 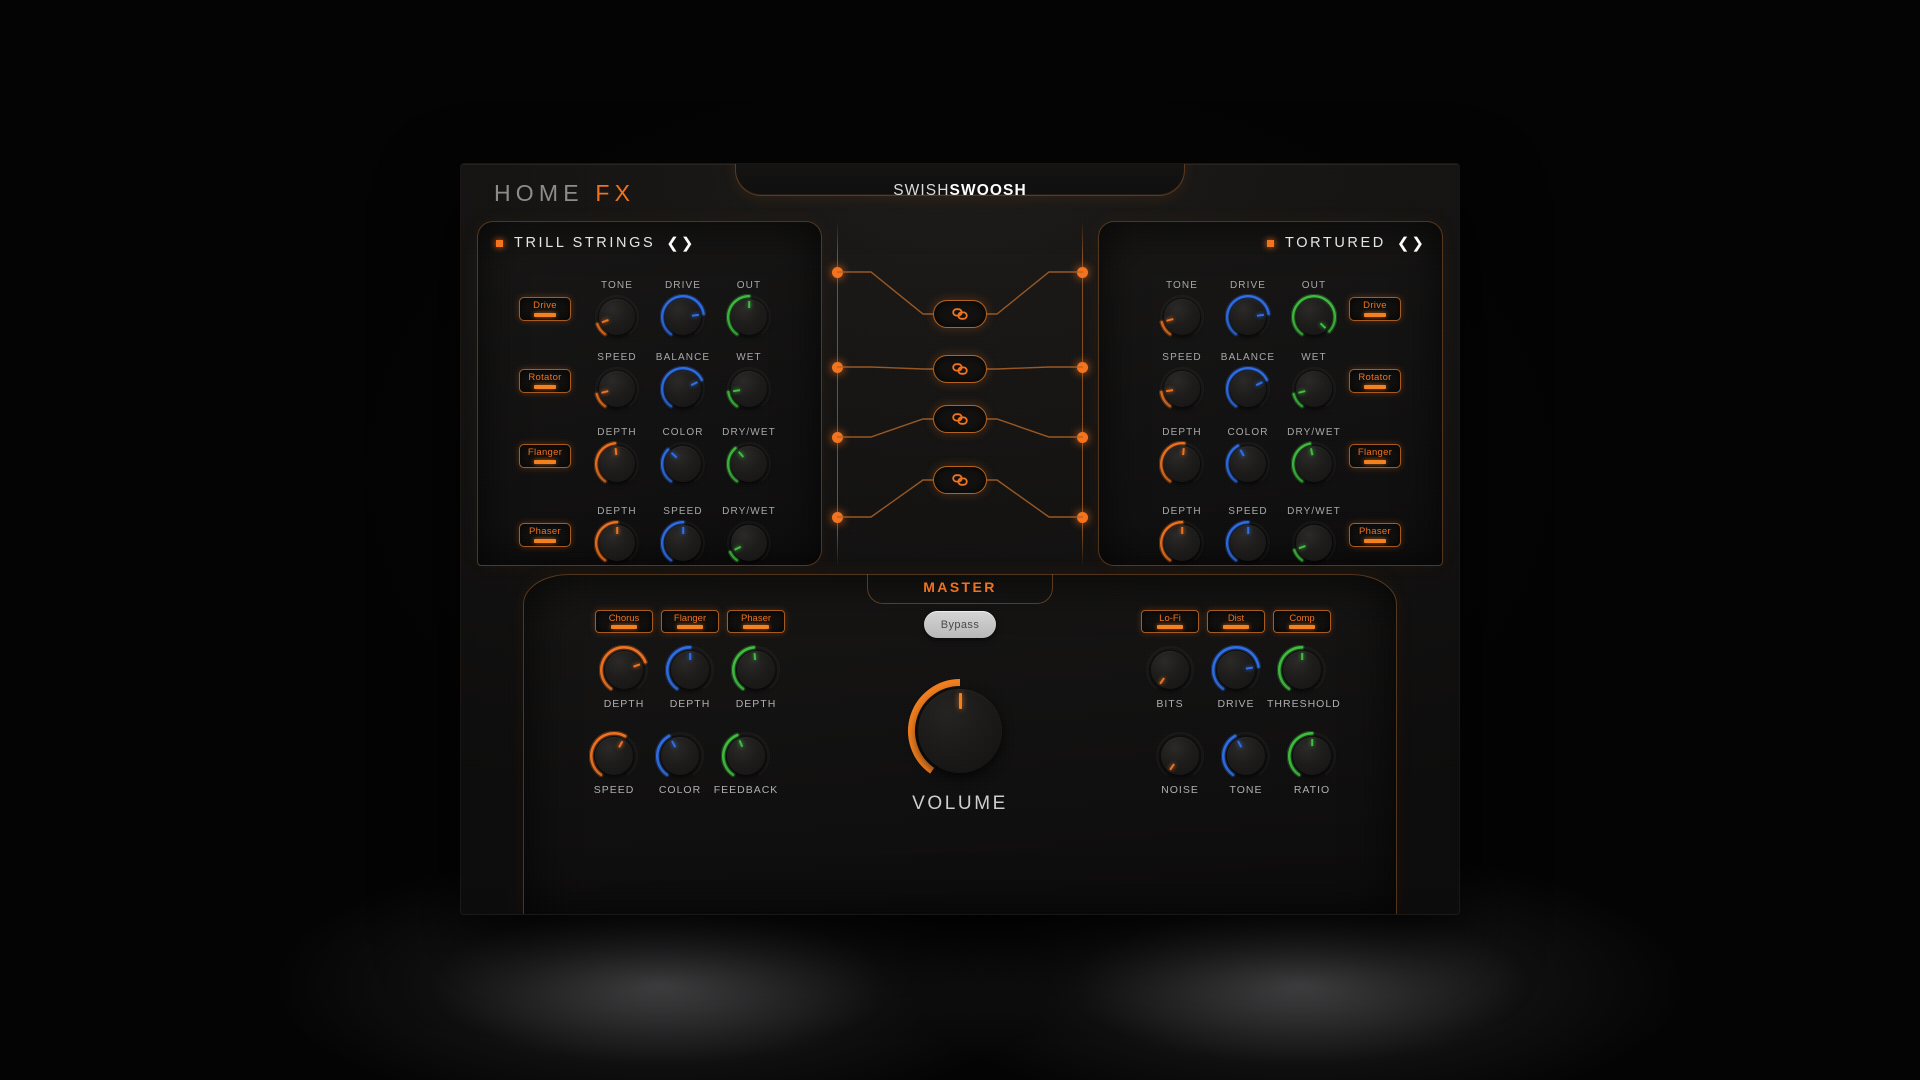 I want to click on knob-cell: WET, so click(x=749, y=382).